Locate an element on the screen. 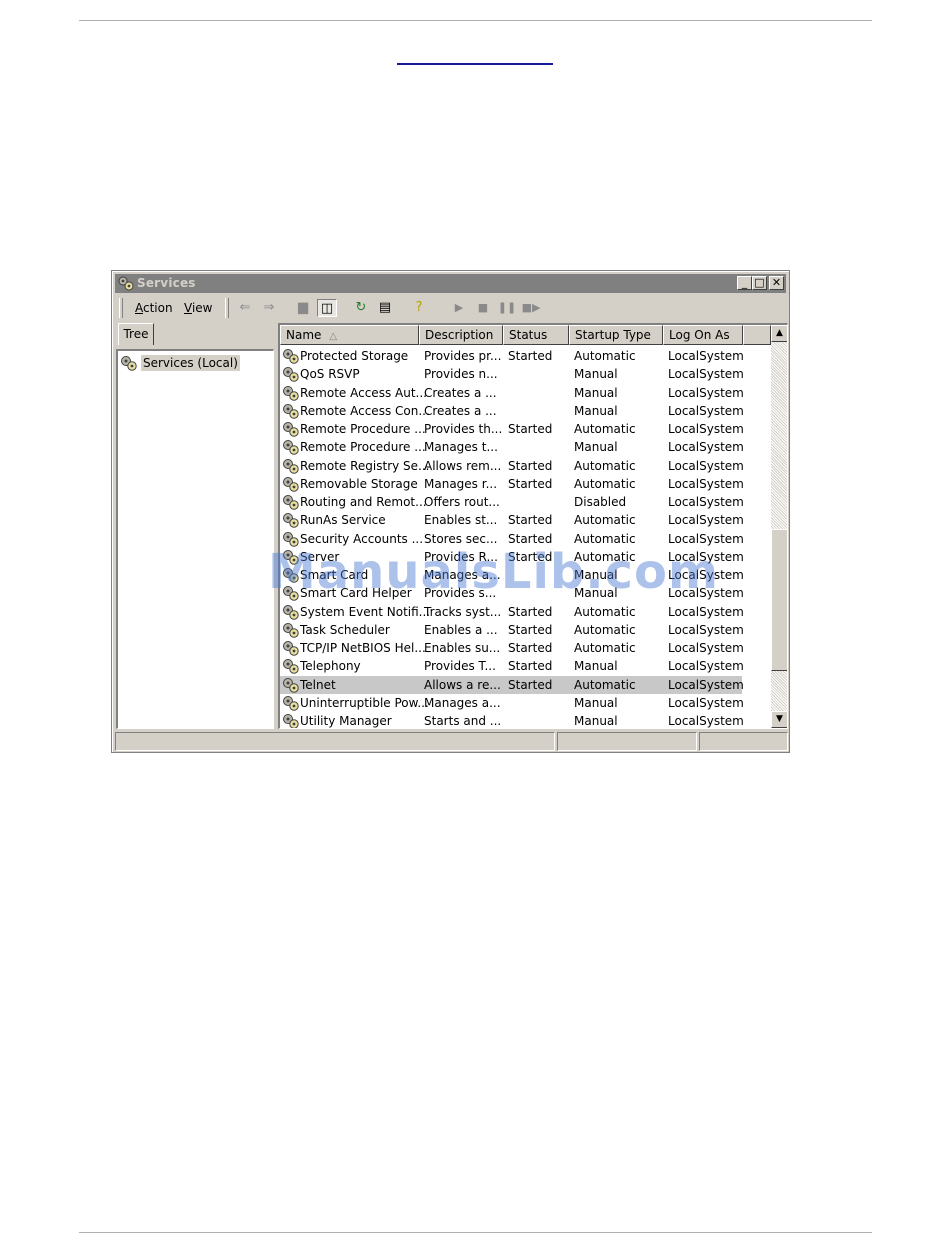 The image size is (950, 1254). up-folder-icon: ▆ is located at coordinates (303, 308).